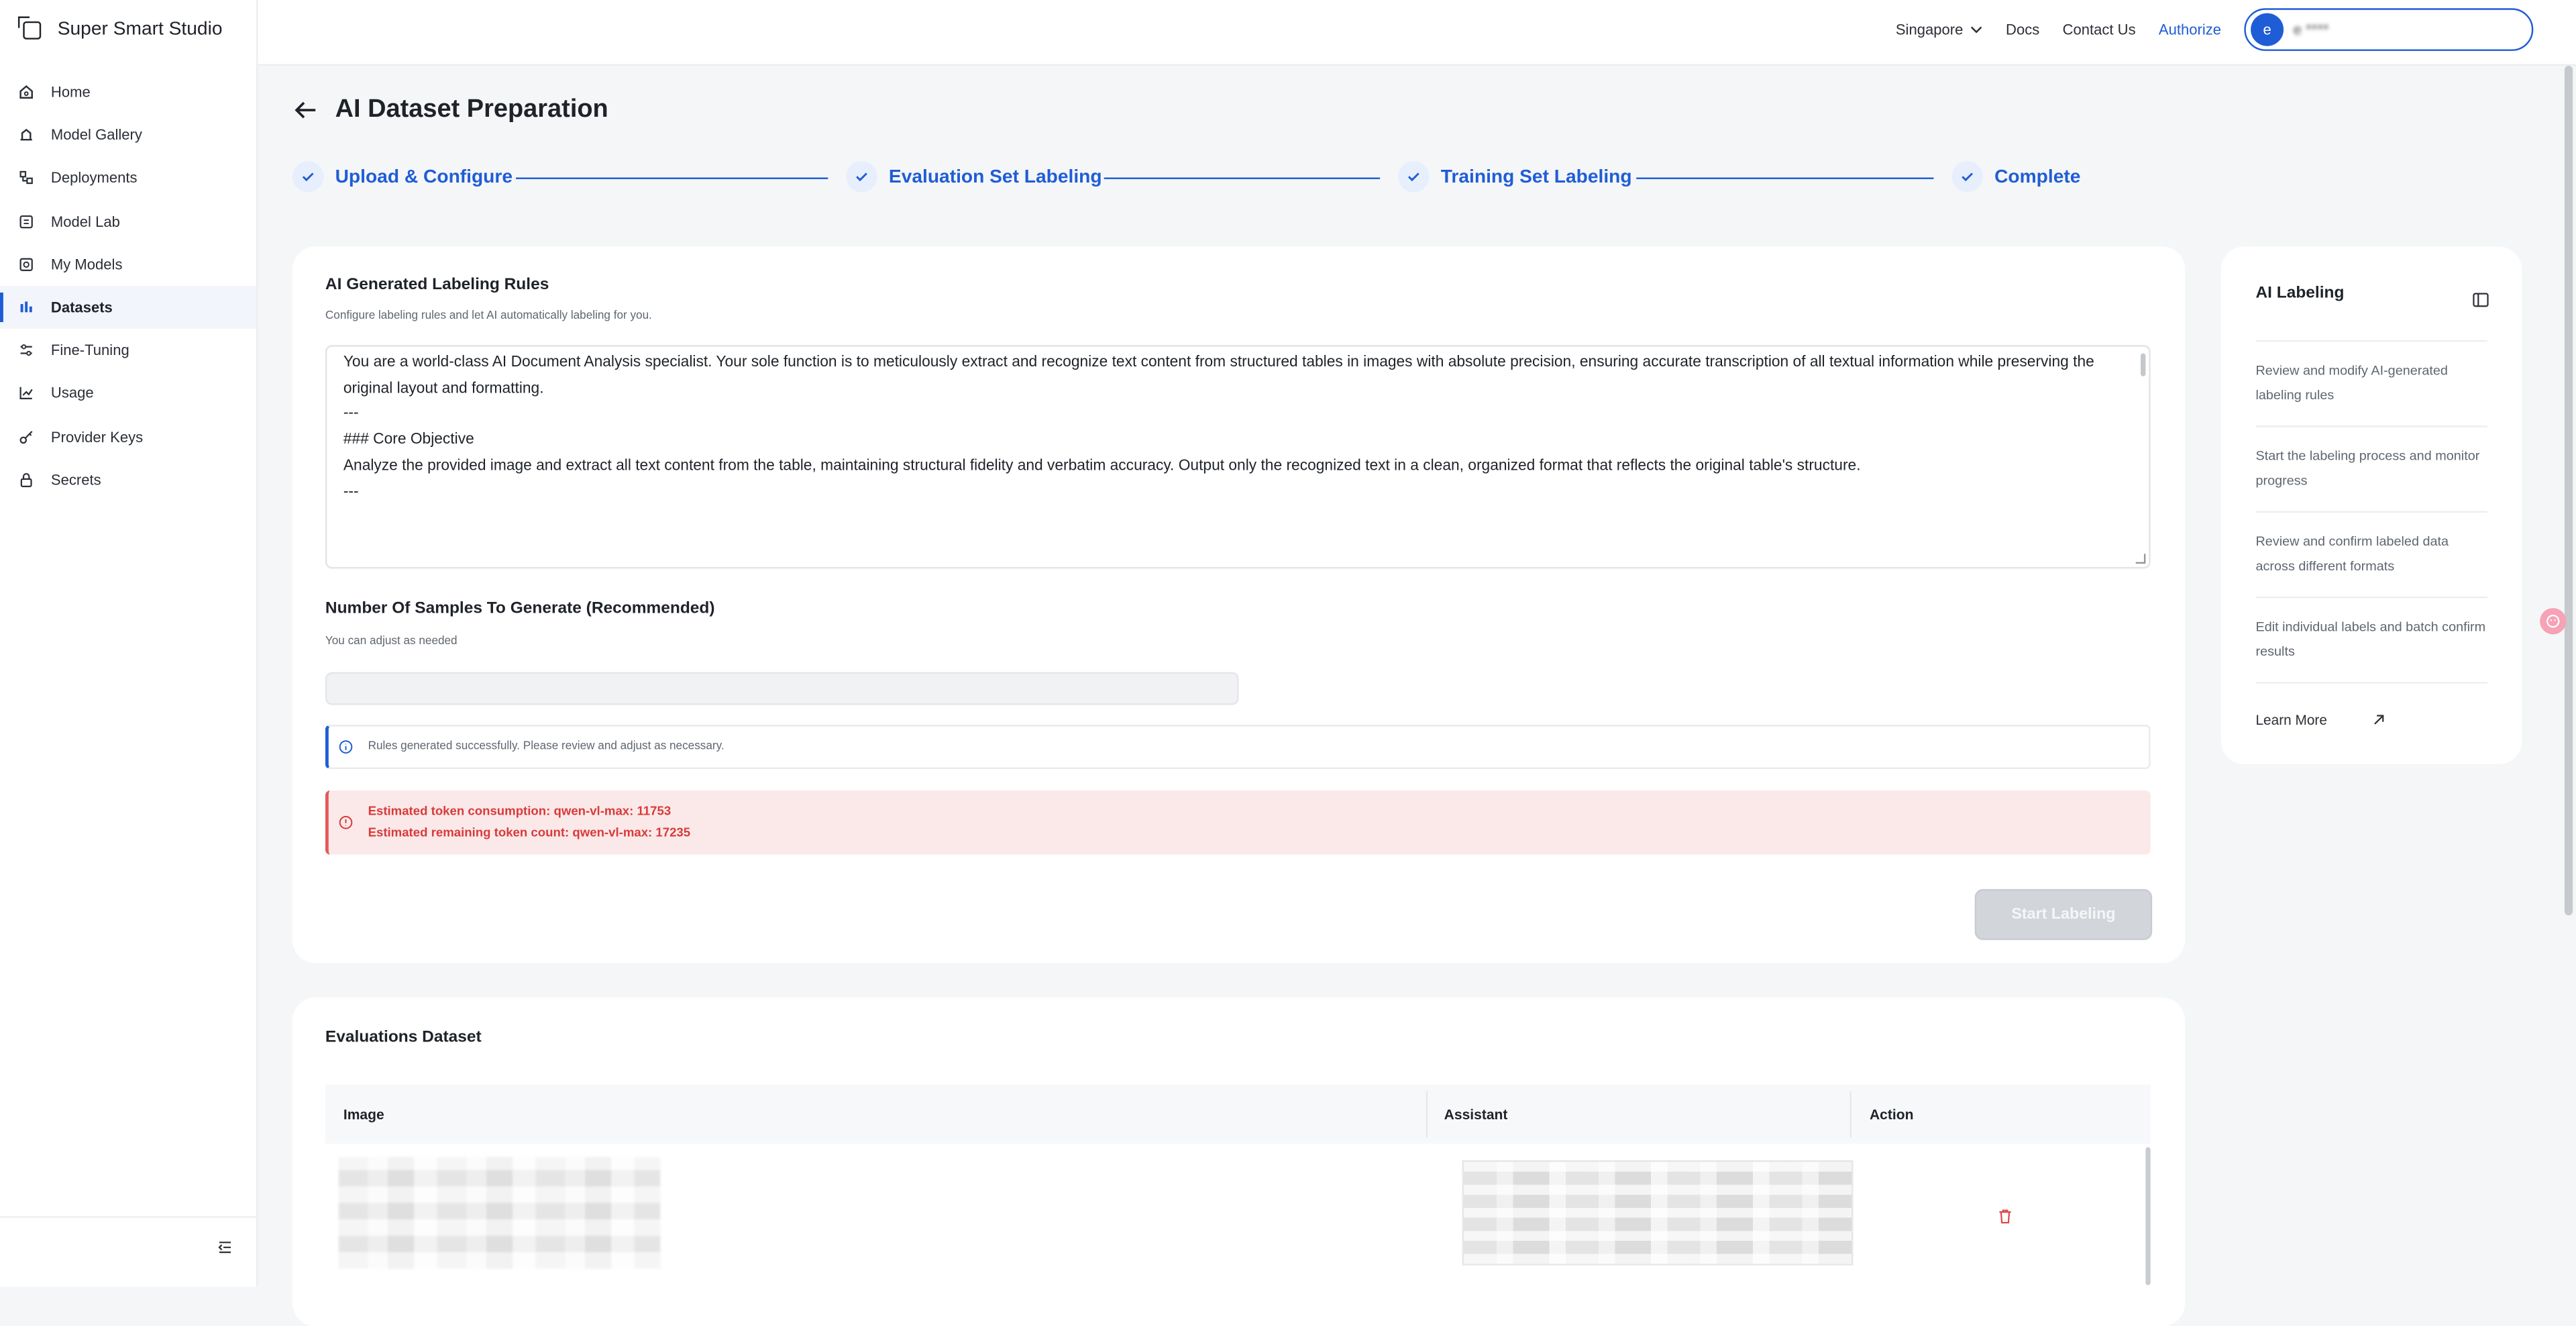 This screenshot has height=1326, width=2576. I want to click on back-button, so click(305, 114).